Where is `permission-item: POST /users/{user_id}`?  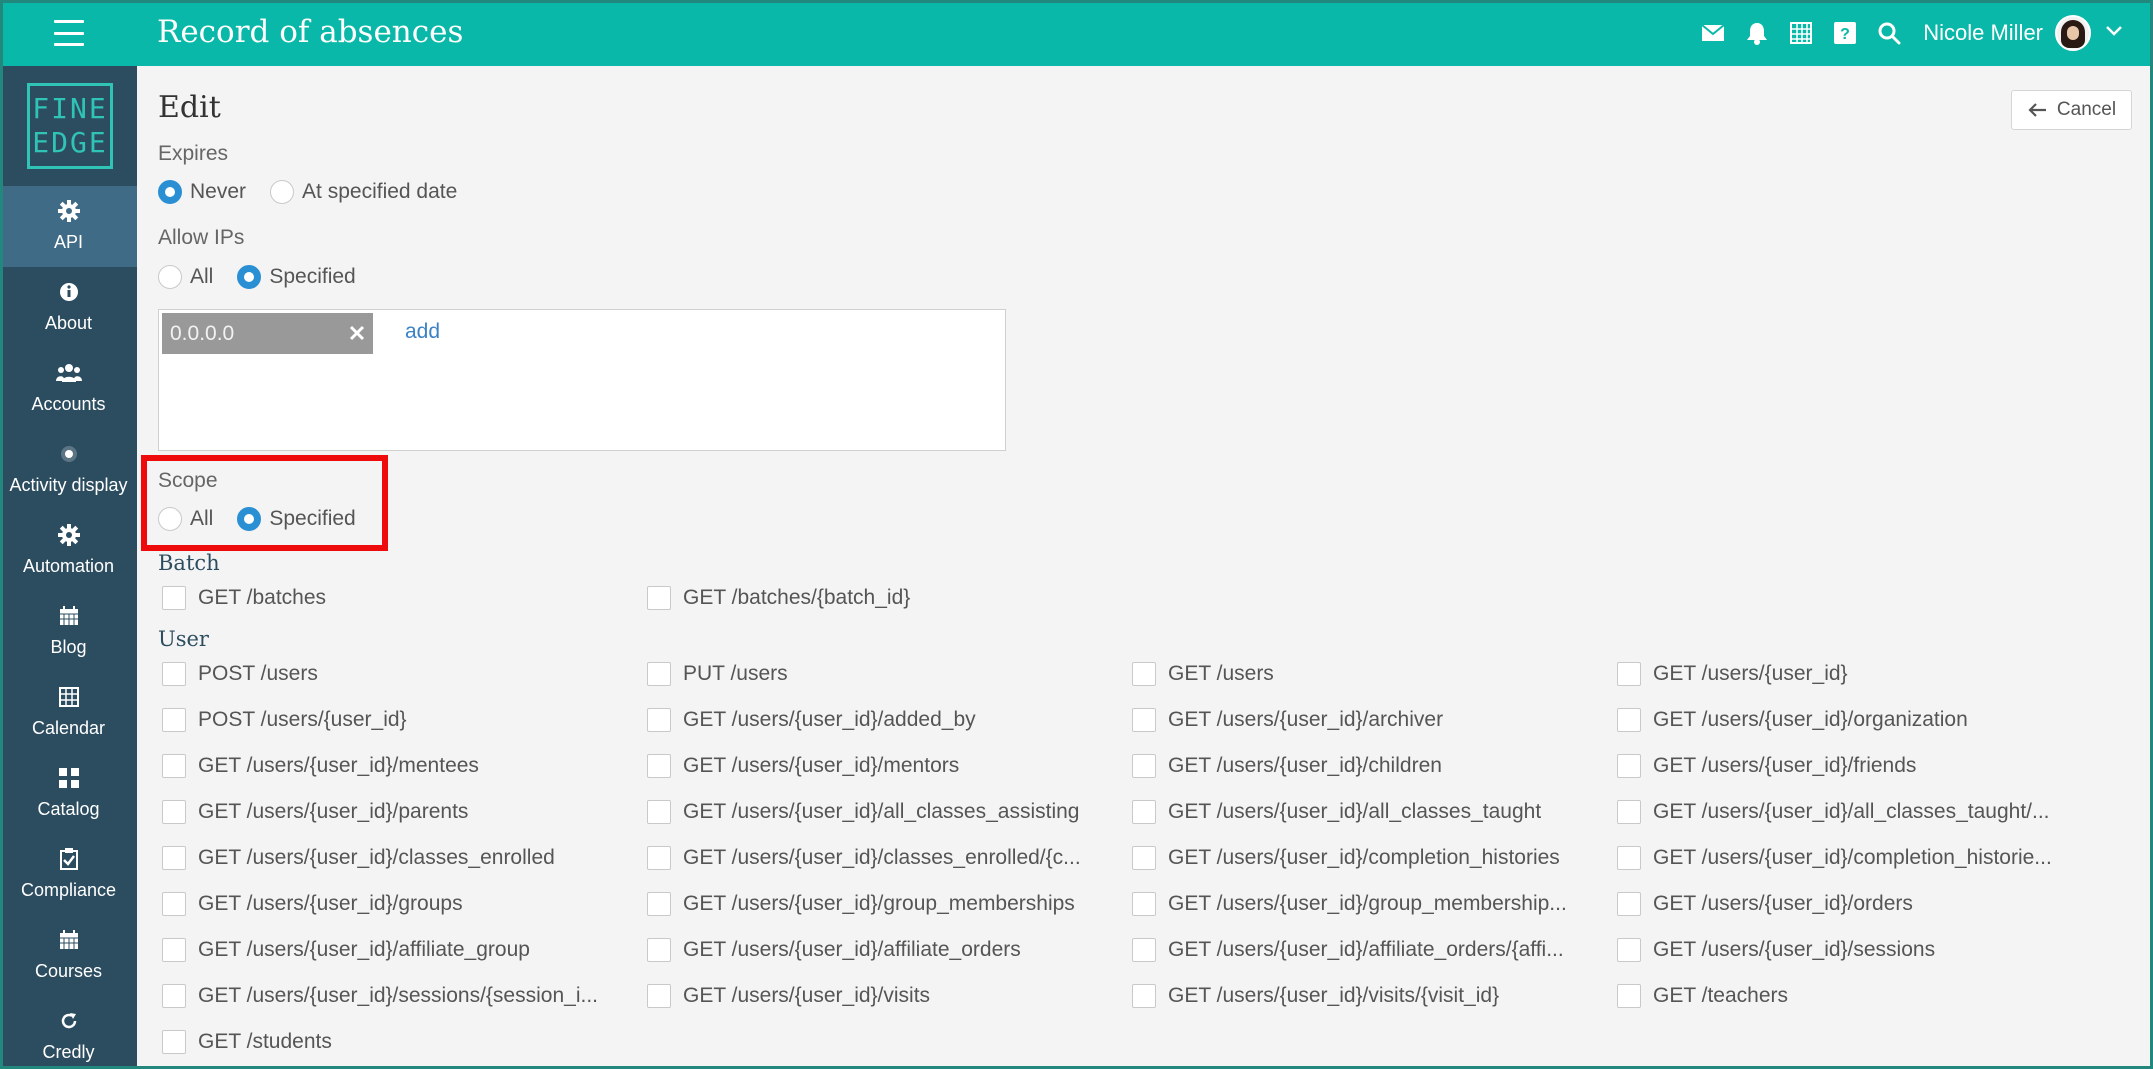
permission-item: POST /users/{user_id} is located at coordinates (400, 720).